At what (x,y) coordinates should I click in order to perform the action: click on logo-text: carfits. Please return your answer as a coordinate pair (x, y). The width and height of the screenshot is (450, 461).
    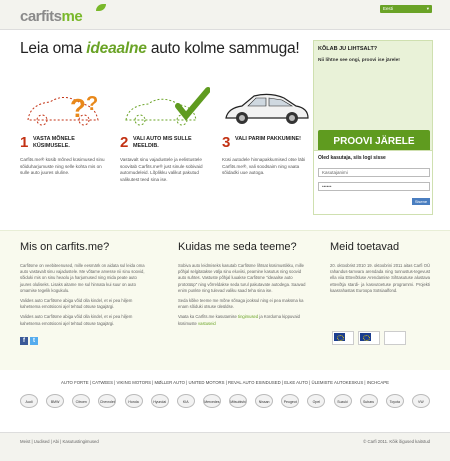
    Looking at the image, I should click on (41, 16).